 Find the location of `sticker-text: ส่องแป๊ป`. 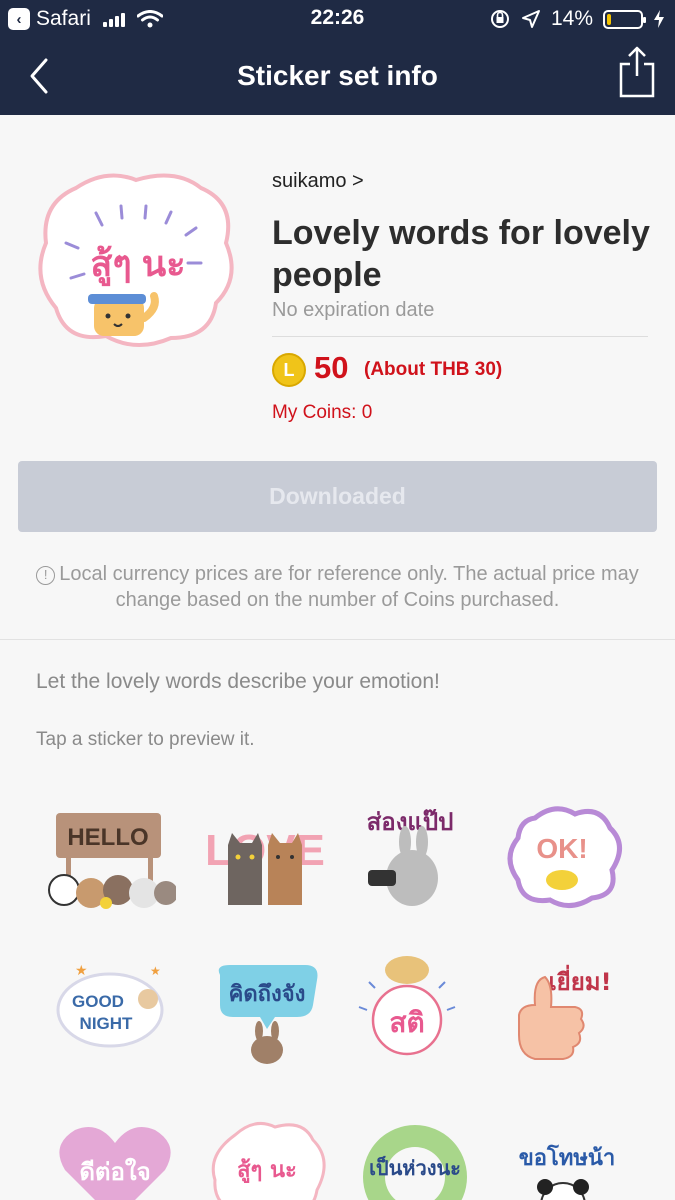

sticker-text: ส่องแป๊ป is located at coordinates (410, 822).